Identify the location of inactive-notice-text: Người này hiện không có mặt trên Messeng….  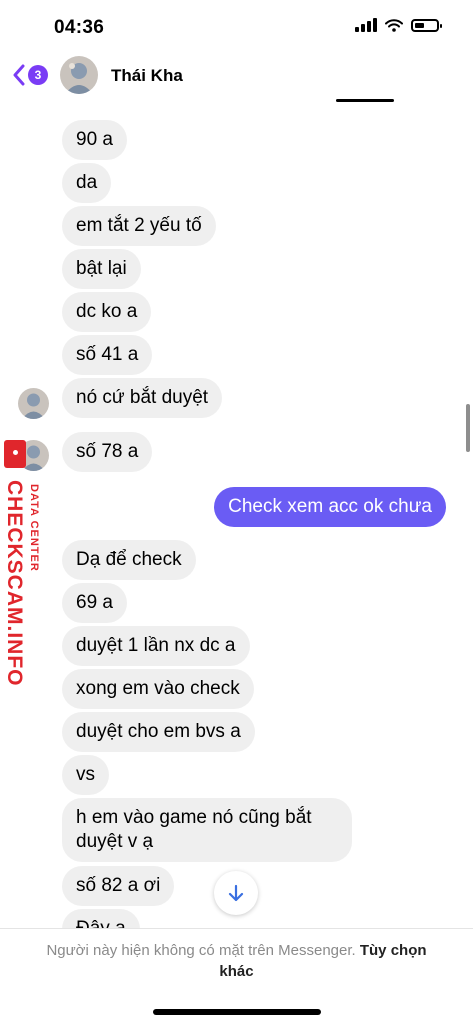
(201, 950).